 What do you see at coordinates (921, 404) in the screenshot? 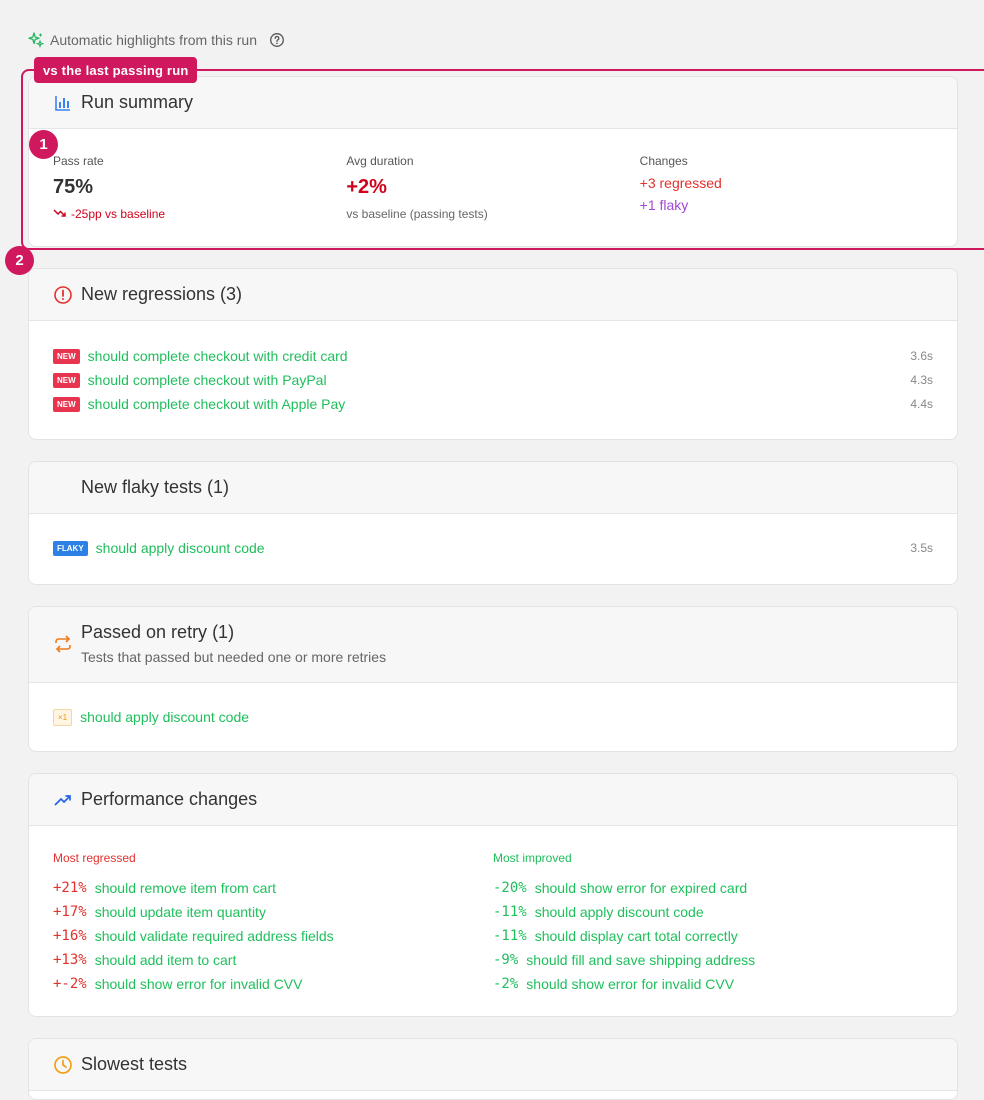
I see `test-duration: 4.4s` at bounding box center [921, 404].